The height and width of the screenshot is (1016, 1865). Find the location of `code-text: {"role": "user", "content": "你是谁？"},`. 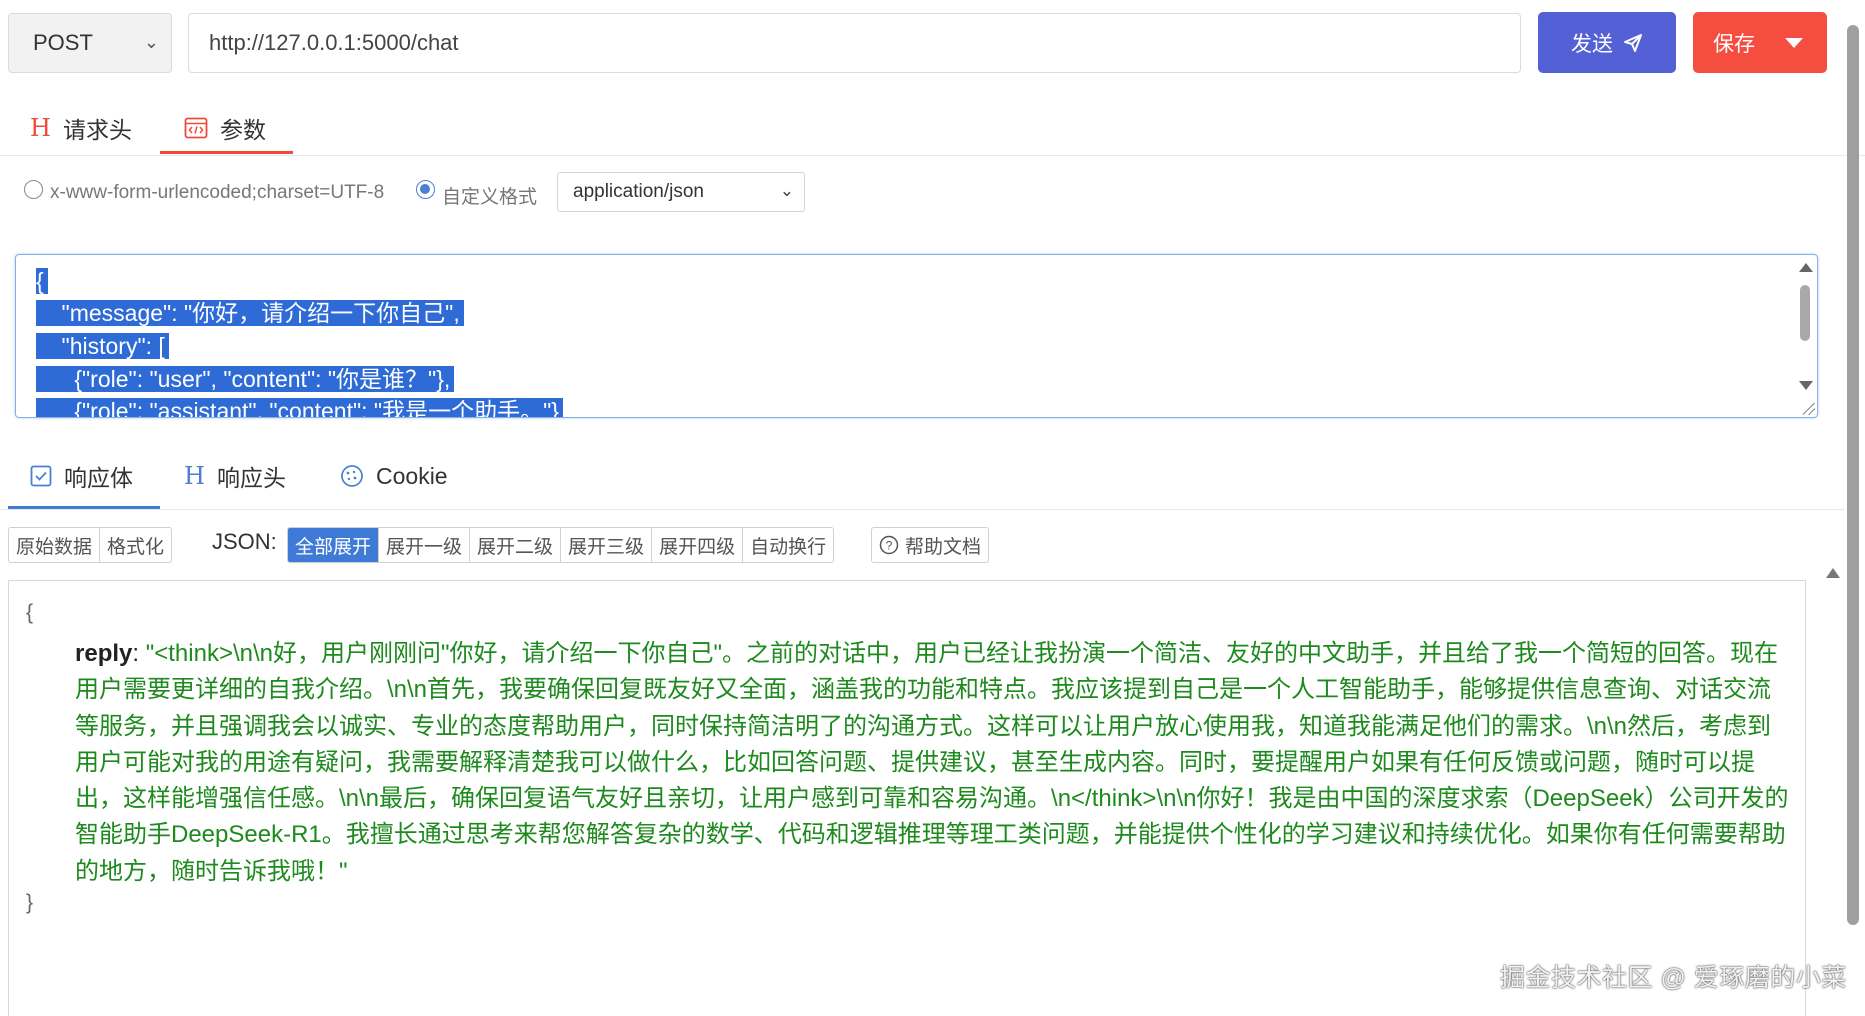

code-text: {"role": "user", "content": "你是谁？"}, is located at coordinates (245, 379).